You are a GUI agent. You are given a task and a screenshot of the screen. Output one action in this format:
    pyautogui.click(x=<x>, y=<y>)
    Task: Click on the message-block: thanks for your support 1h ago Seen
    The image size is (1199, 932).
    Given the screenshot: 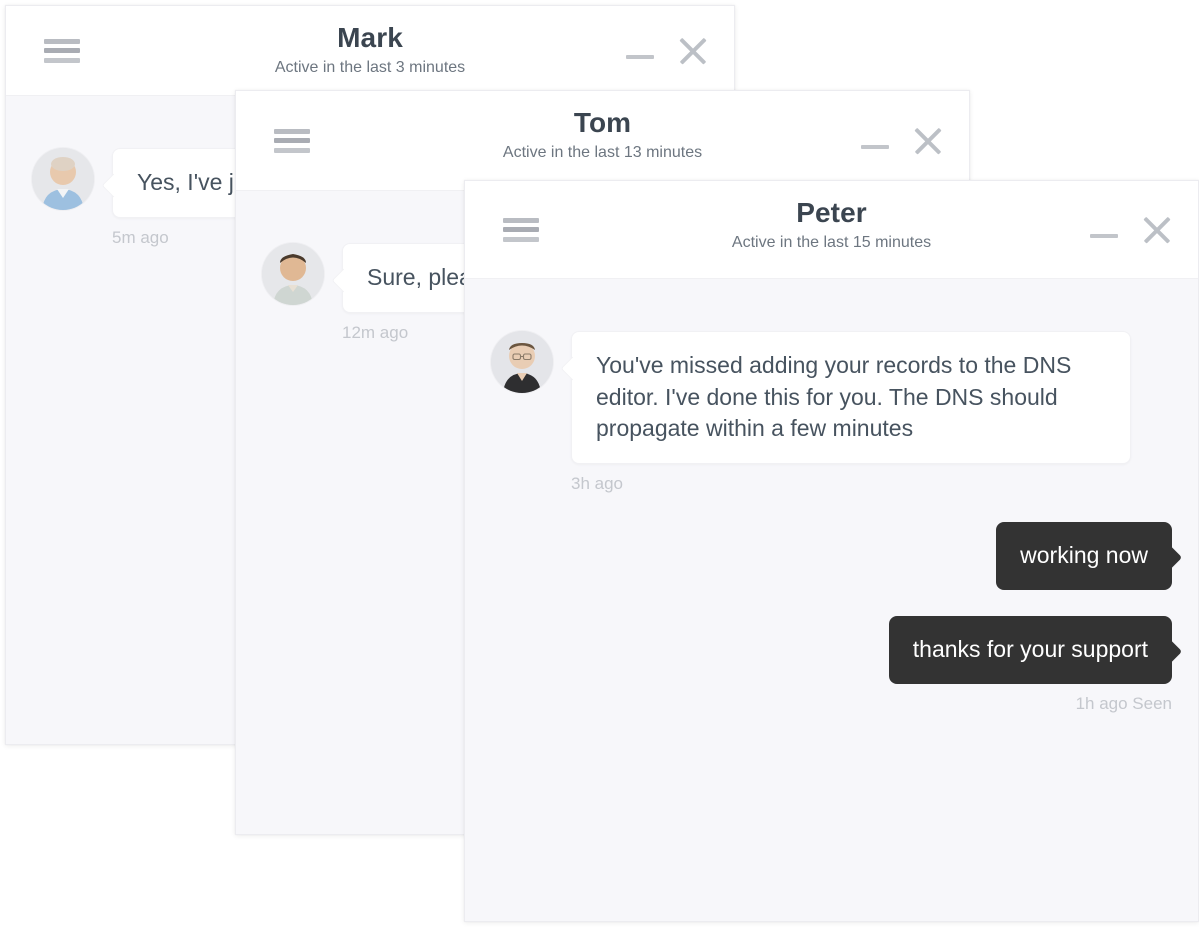 What is the action you would take?
    pyautogui.click(x=831, y=664)
    